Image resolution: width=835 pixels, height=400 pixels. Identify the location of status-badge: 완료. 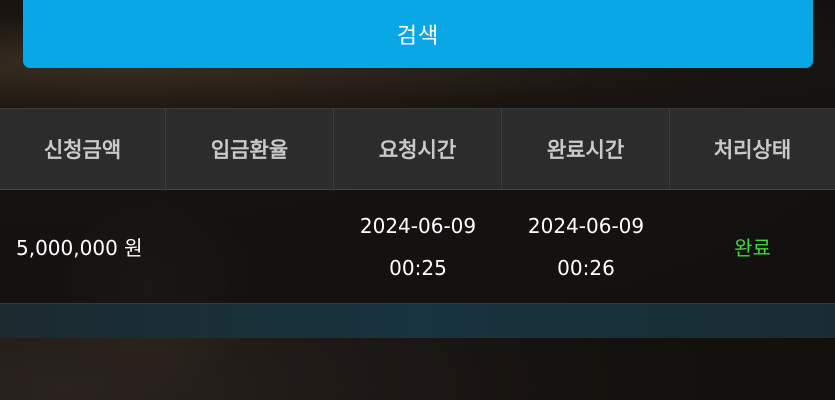
(752, 248).